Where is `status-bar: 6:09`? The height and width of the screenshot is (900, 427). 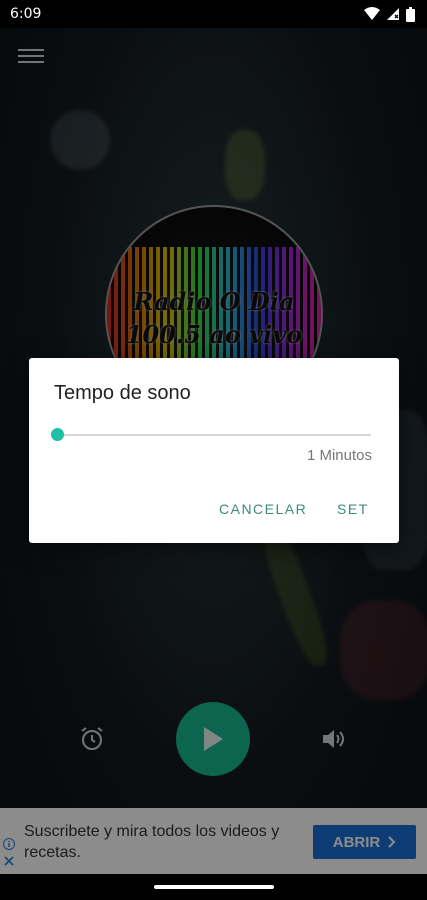 status-bar: 6:09 is located at coordinates (213, 14).